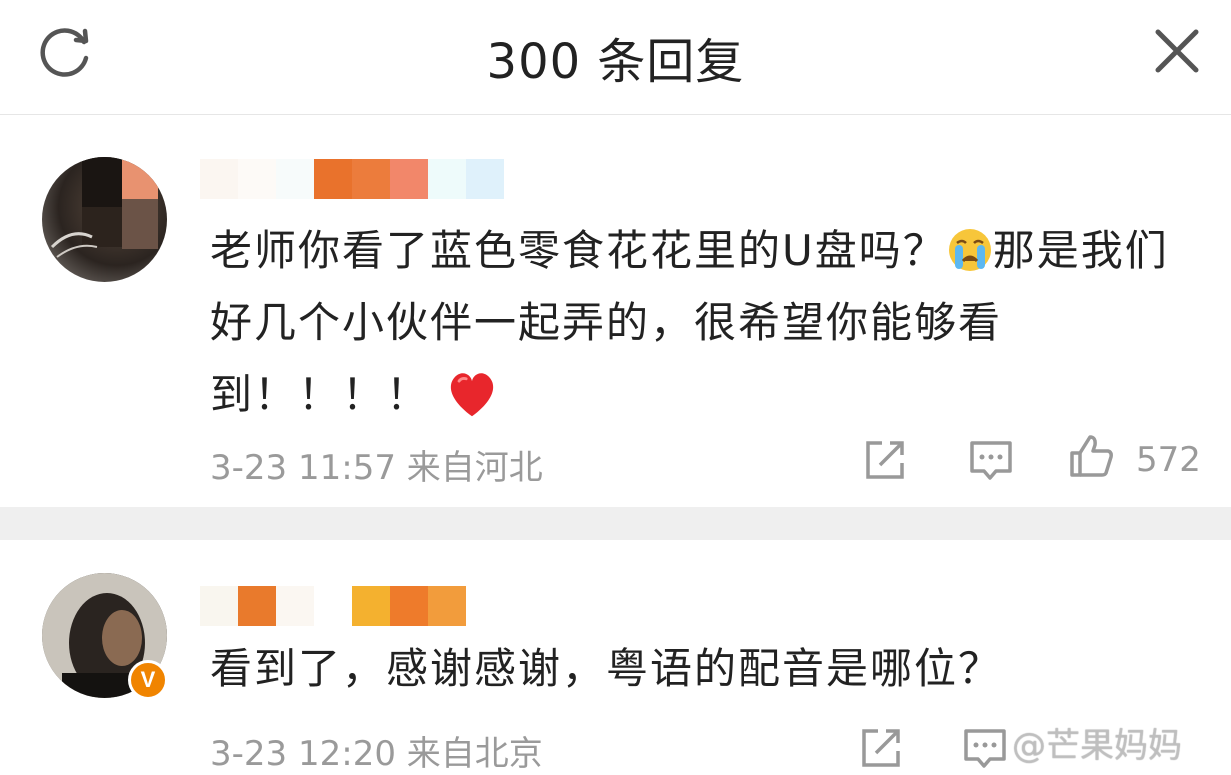  I want to click on reply-header: 300 条回复, so click(615, 57).